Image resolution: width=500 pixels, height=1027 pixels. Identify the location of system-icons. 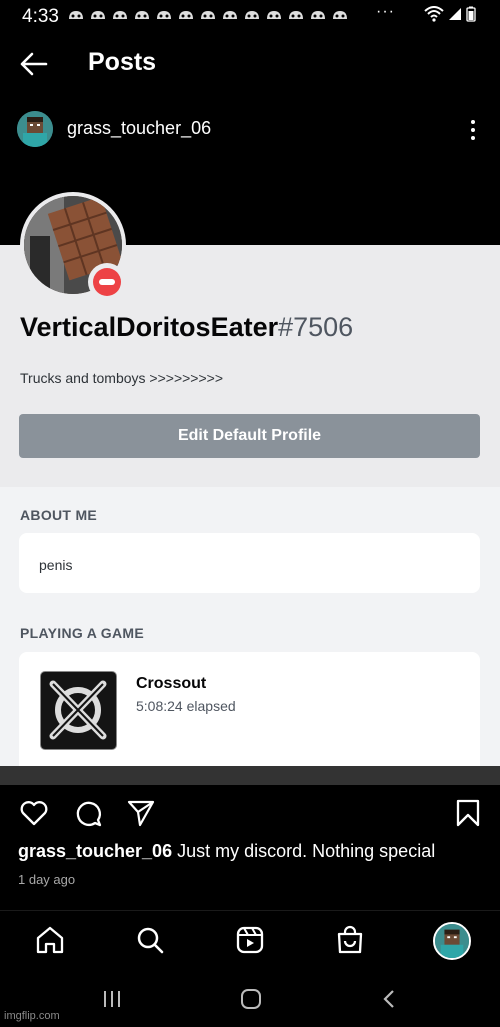
(450, 14).